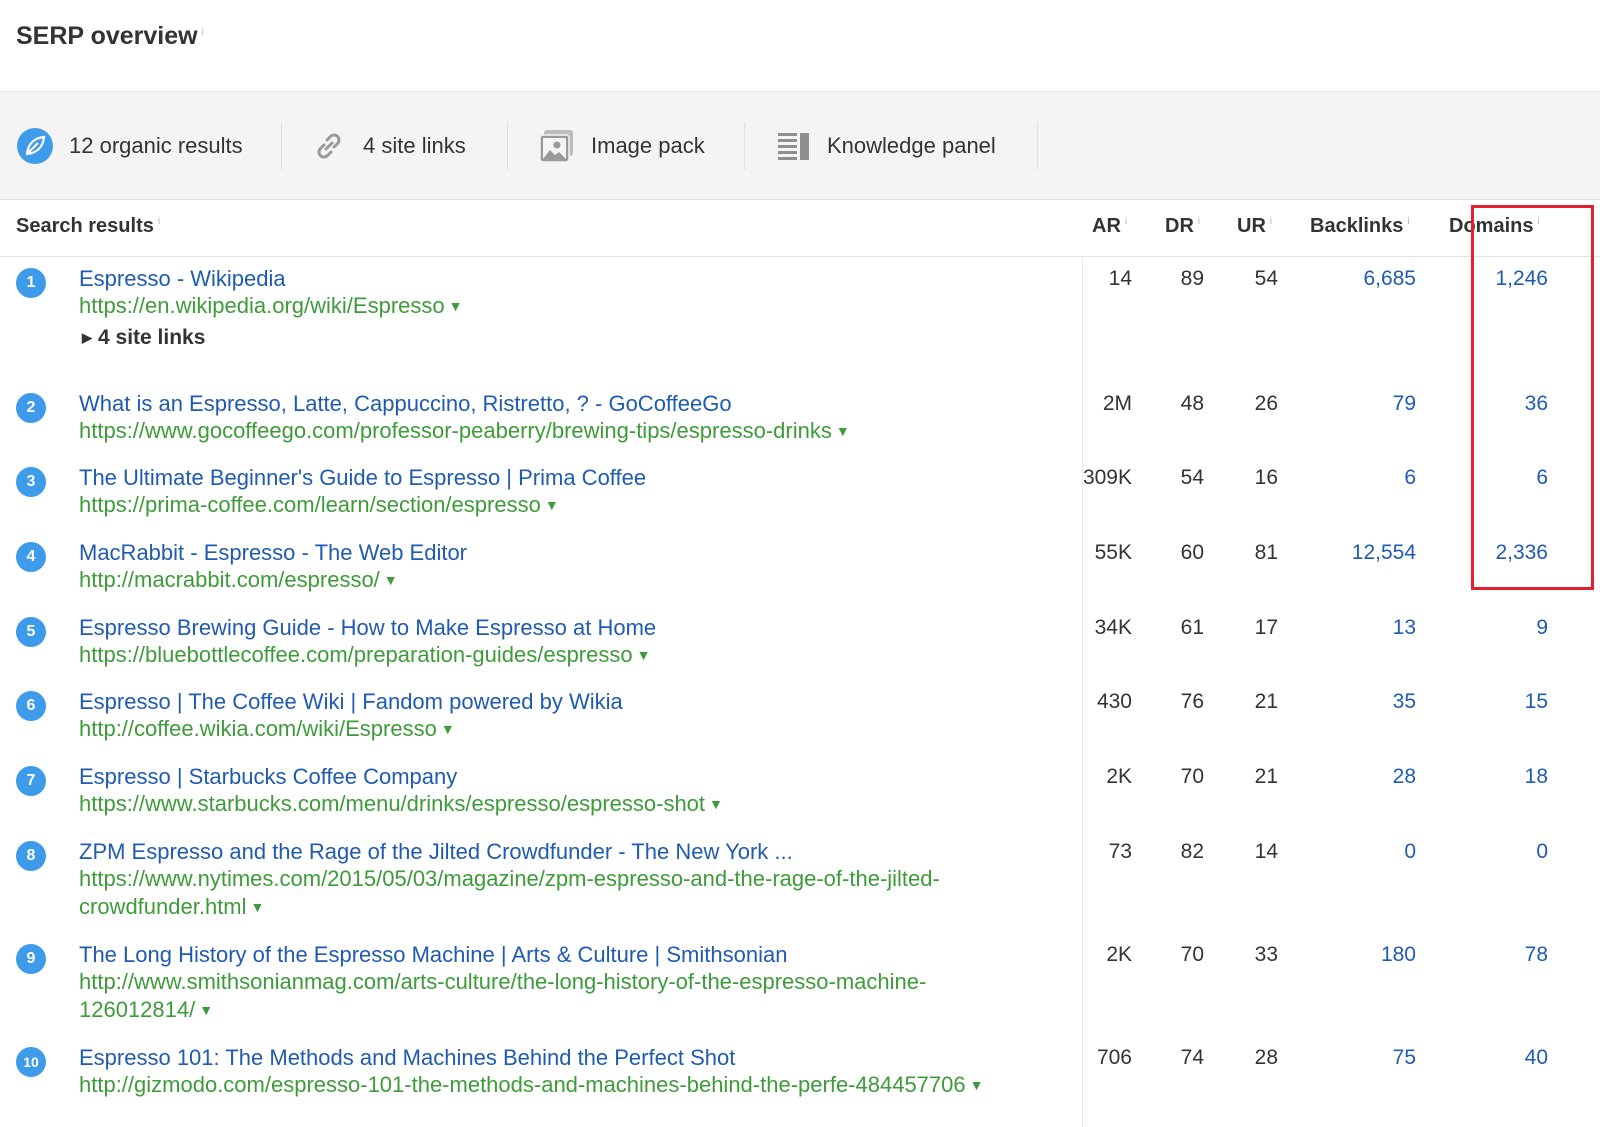 The height and width of the screenshot is (1127, 1600). What do you see at coordinates (1266, 627) in the screenshot?
I see `cell-ur: 17` at bounding box center [1266, 627].